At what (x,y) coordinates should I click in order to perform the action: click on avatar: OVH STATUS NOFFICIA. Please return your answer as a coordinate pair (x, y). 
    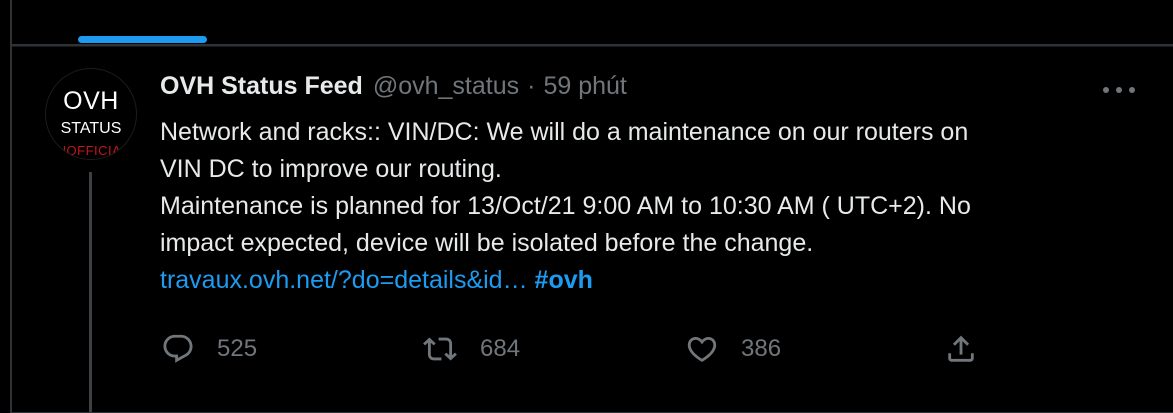
    Looking at the image, I should click on (91, 114).